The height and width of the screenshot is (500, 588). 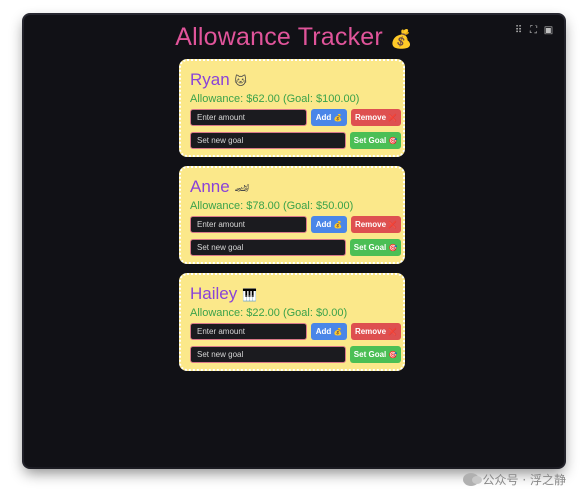 I want to click on kid-name: Anne 🏎, so click(x=220, y=187).